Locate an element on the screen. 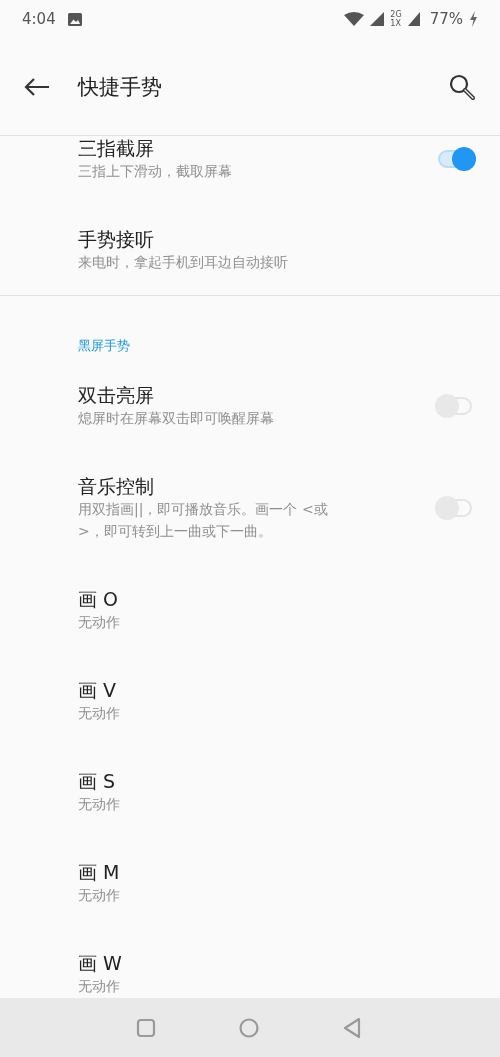  item-subtitle: 来电时，拿起手机到耳边自动接听 is located at coordinates (183, 262).